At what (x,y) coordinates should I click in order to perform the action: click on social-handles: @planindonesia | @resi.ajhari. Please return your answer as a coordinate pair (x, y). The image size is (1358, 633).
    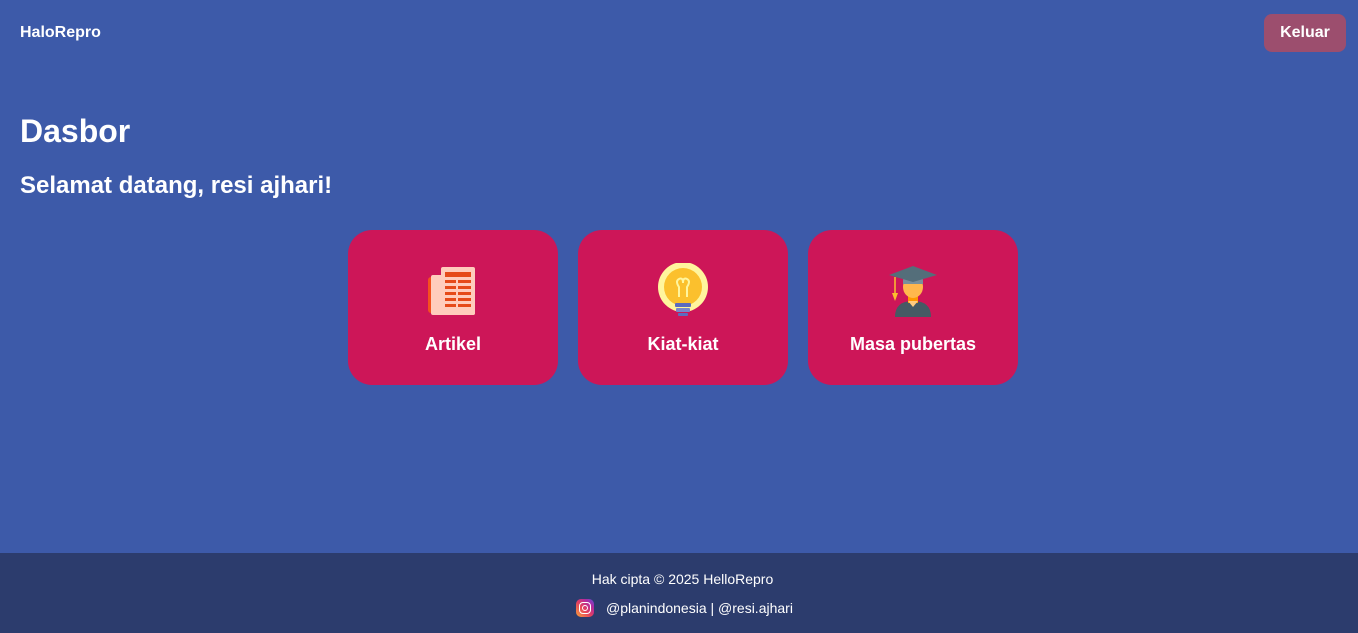
    Looking at the image, I should click on (699, 608).